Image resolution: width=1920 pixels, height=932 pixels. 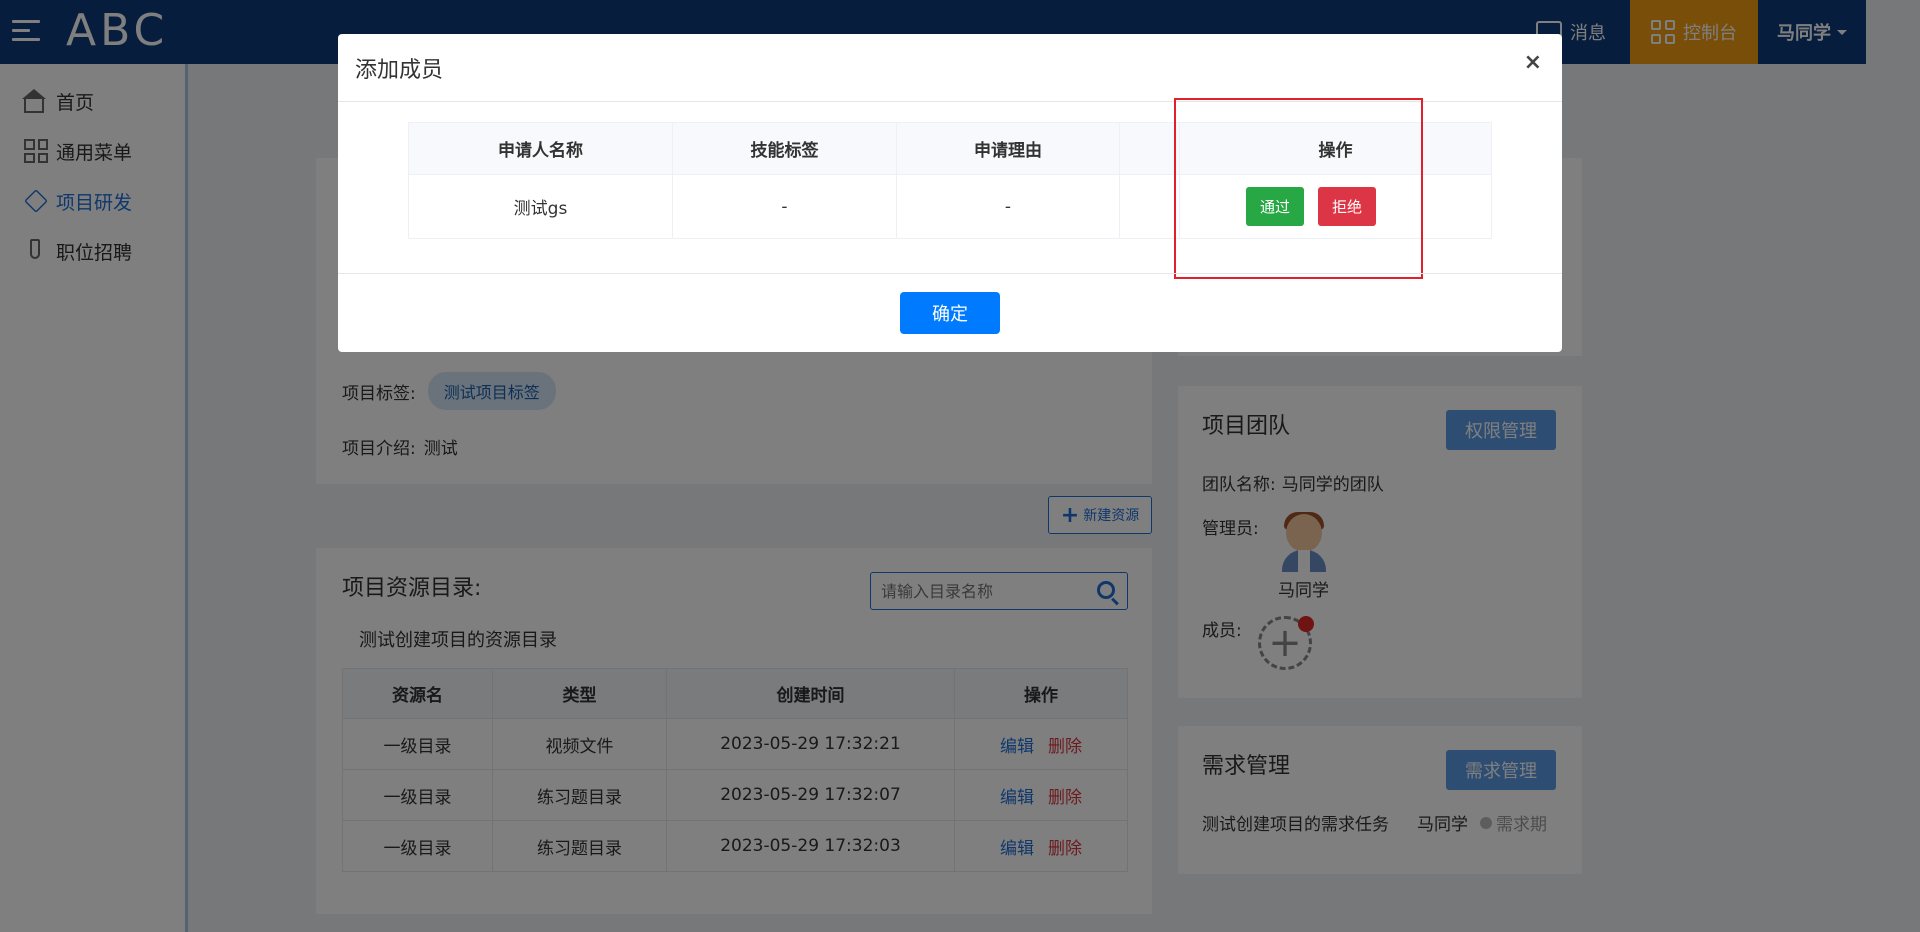 What do you see at coordinates (950, 68) in the screenshot?
I see `modal-header: 添加成员 ×` at bounding box center [950, 68].